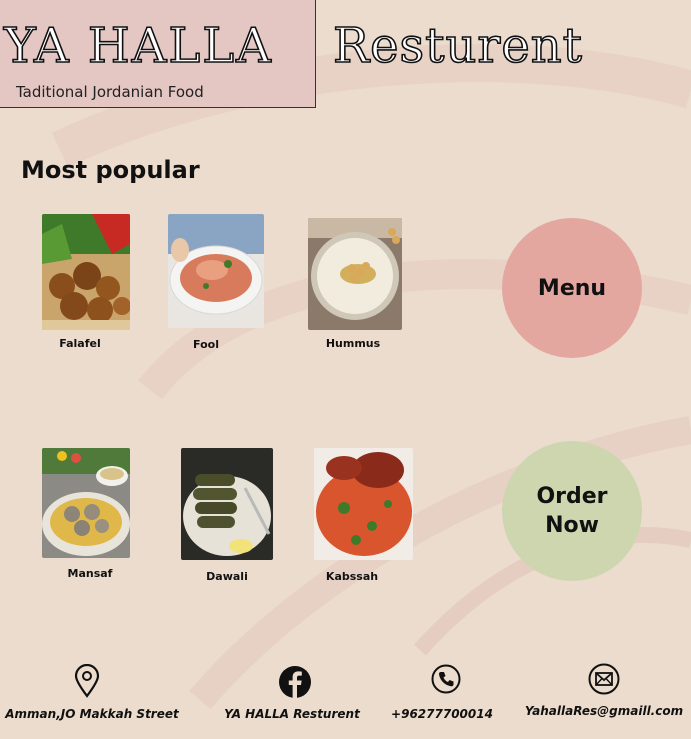 This screenshot has width=691, height=739. What do you see at coordinates (457, 46) in the screenshot?
I see `restaurant-word: Resturent` at bounding box center [457, 46].